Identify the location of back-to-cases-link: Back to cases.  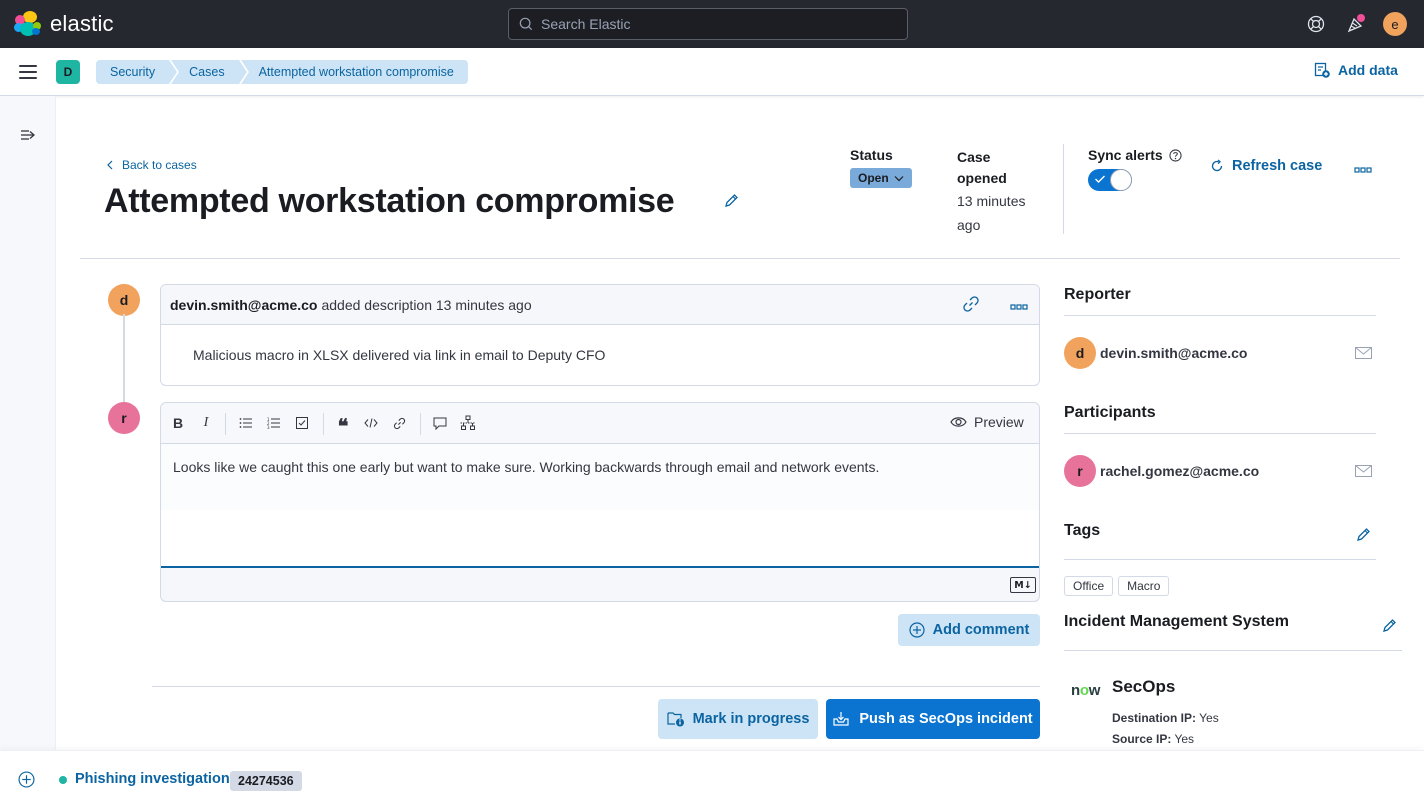
(151, 165).